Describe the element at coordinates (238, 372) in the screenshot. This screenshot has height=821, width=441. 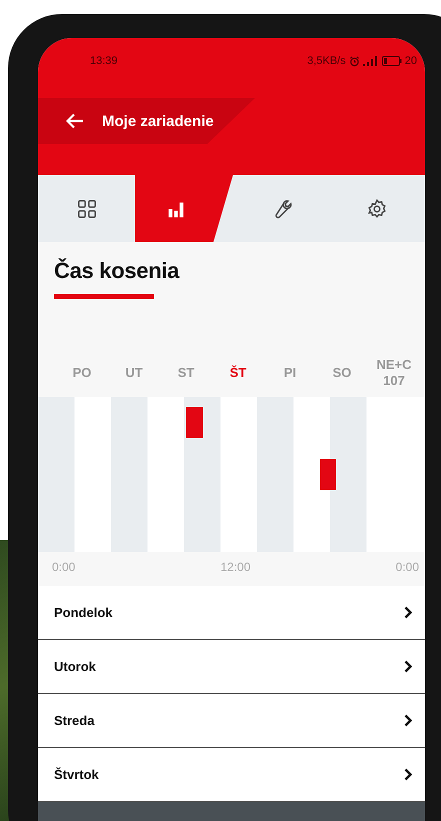
I see `day-label: ŠT` at that location.